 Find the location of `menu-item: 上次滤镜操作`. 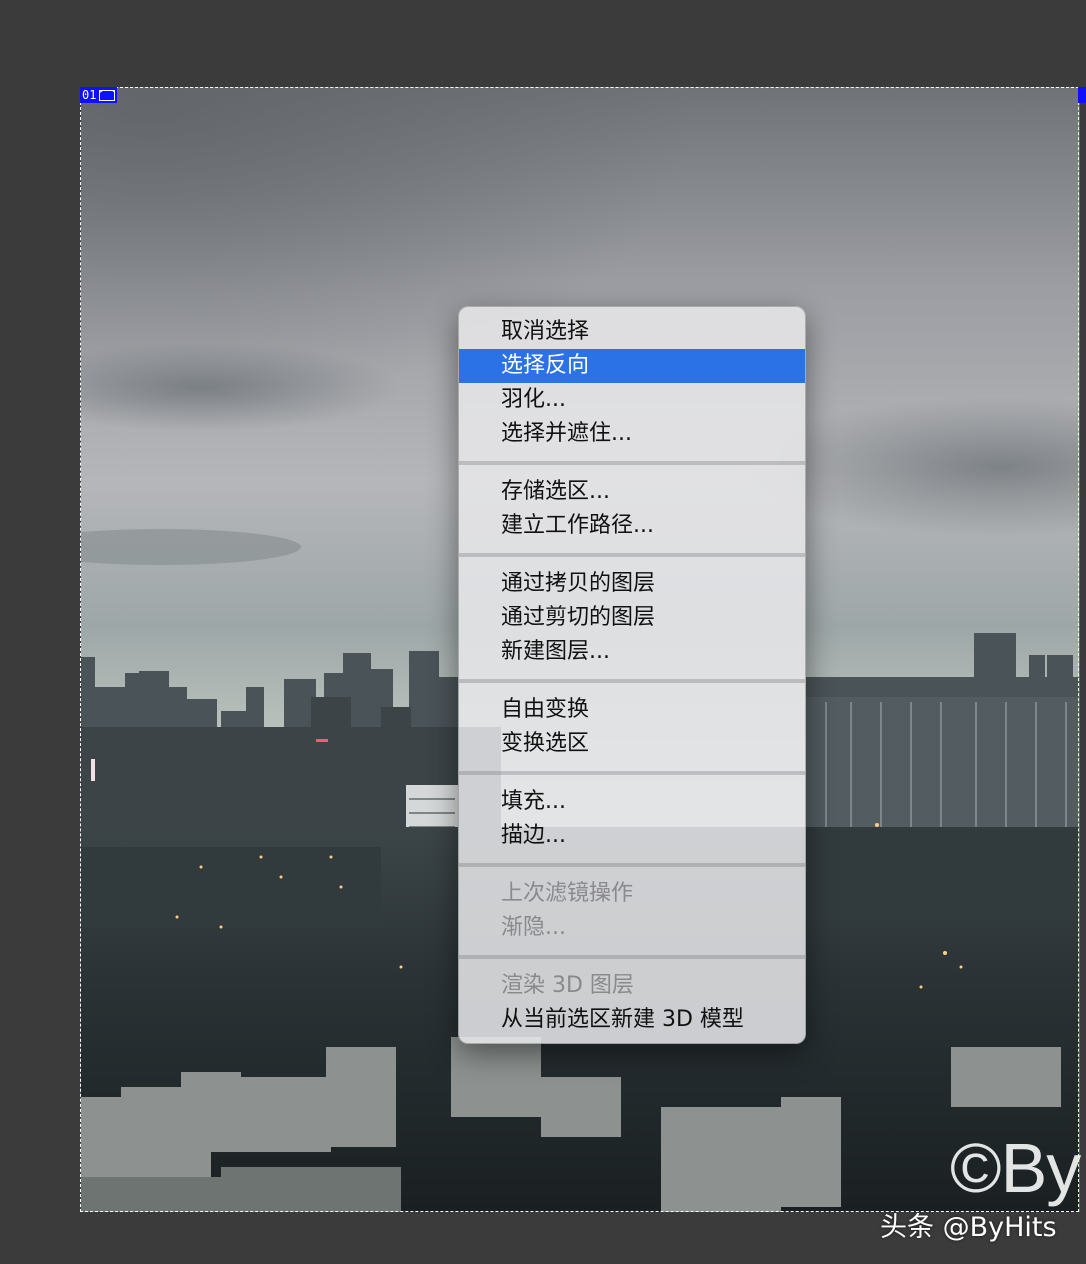

menu-item: 上次滤镜操作 is located at coordinates (567, 893).